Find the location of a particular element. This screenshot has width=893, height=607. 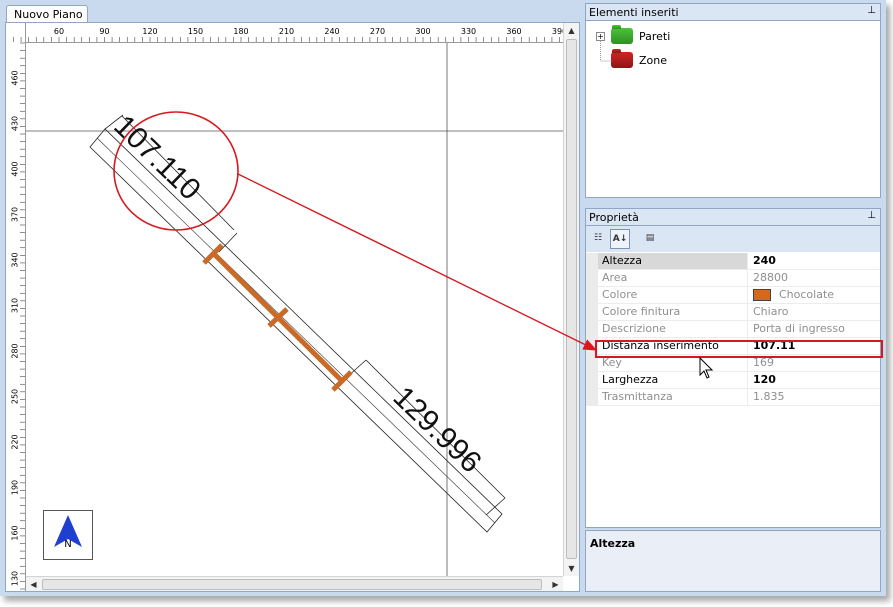

property-value: 120 is located at coordinates (762, 380).